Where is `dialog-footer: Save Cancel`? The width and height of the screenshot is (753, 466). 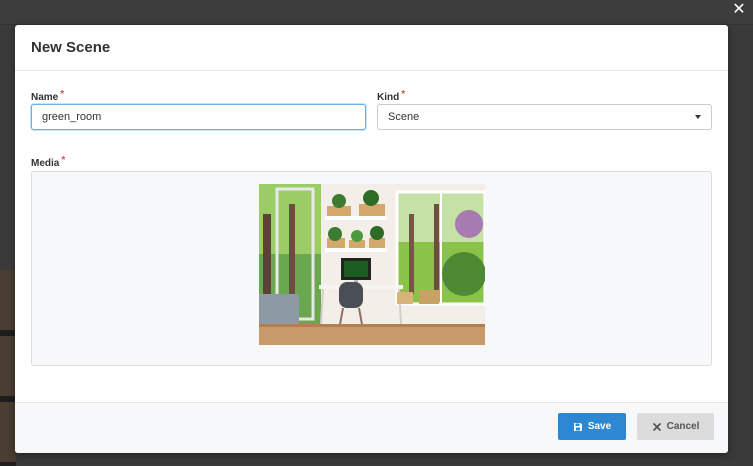
dialog-footer: Save Cancel is located at coordinates (371, 427).